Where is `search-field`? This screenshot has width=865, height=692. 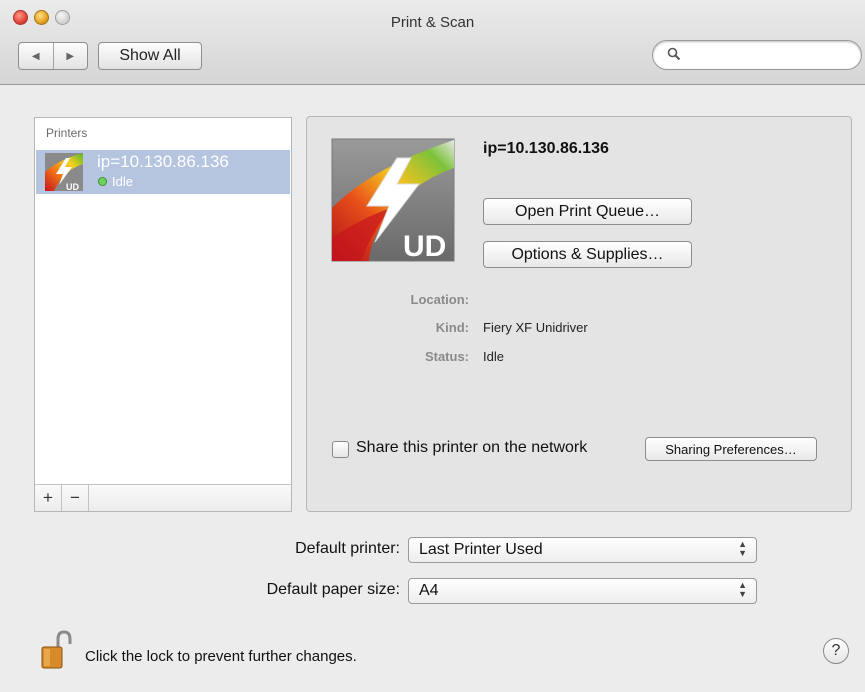
search-field is located at coordinates (757, 55).